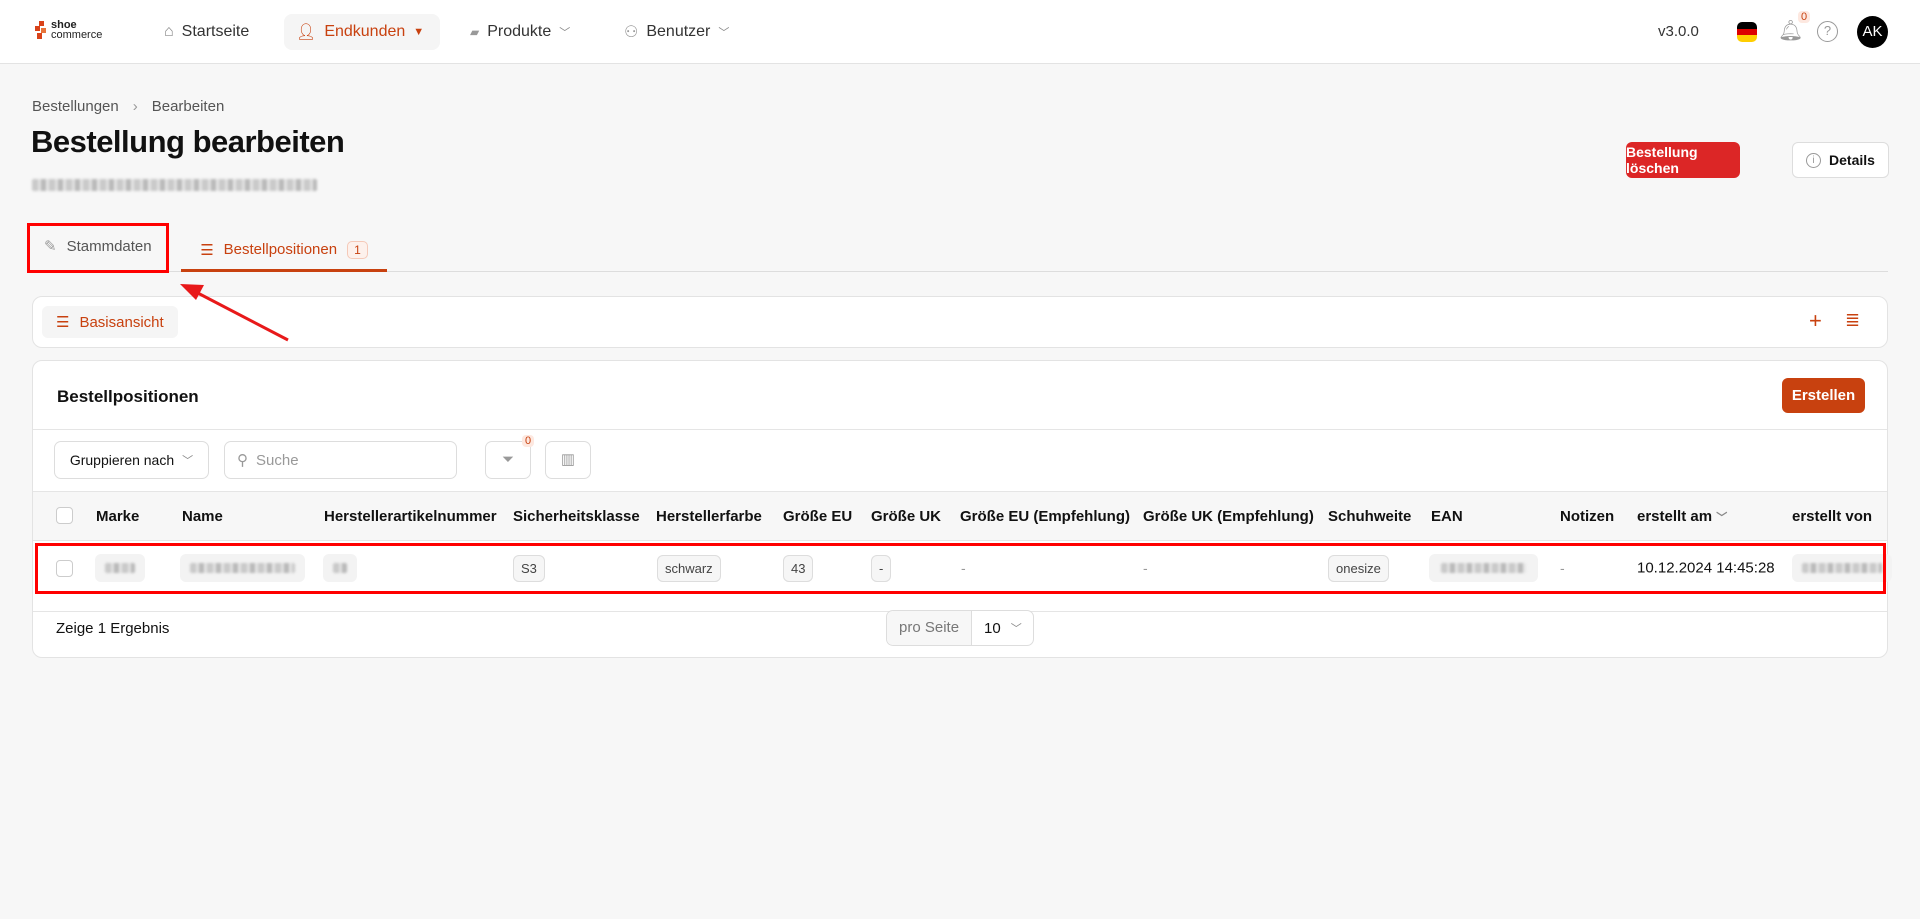 This screenshot has width=1920, height=919. What do you see at coordinates (40, 30) in the screenshot?
I see `logo-icon` at bounding box center [40, 30].